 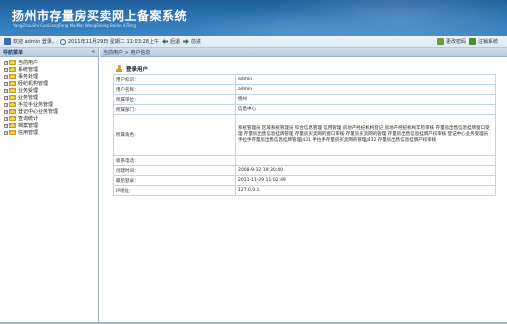 What do you see at coordinates (365, 160) in the screenshot?
I see `field-value` at bounding box center [365, 160].